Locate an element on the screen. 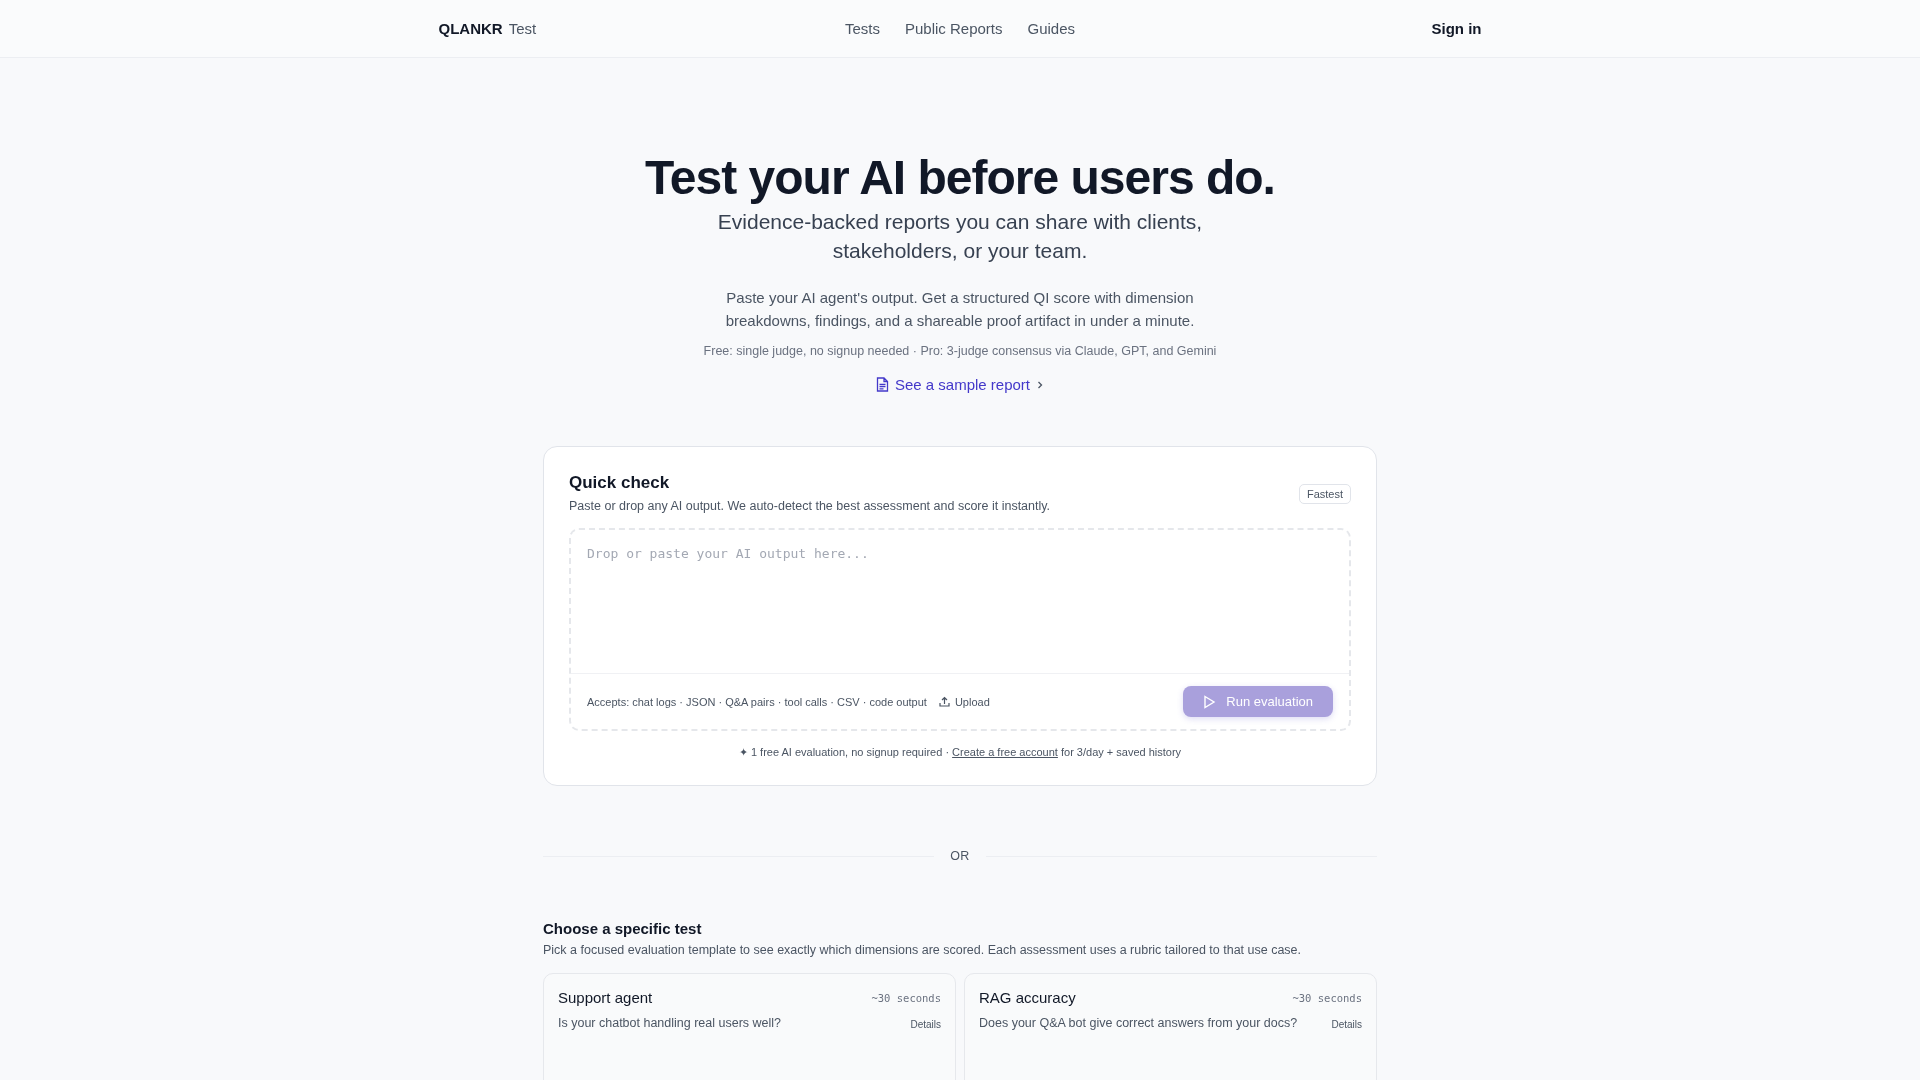 The image size is (1920, 1080). fastest-tag: Fastest is located at coordinates (1324, 494).